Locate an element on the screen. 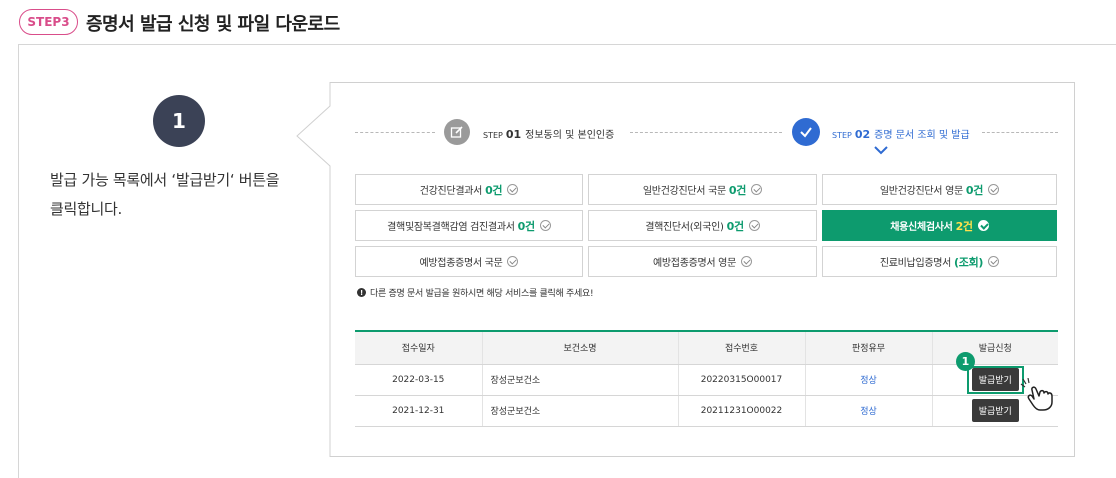  pointer-hand-icon is located at coordinates (1036, 394).